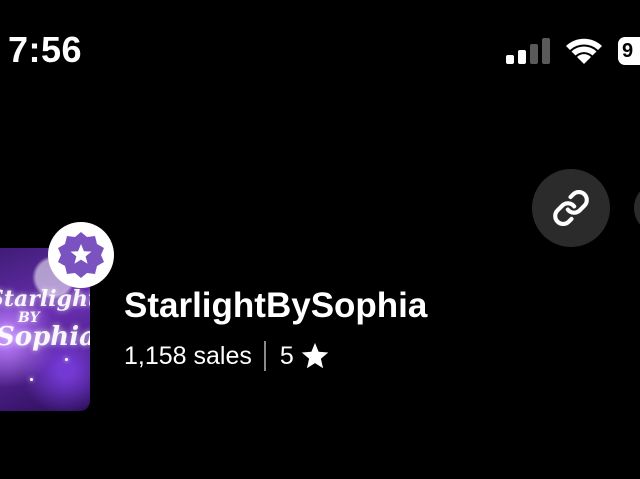 Image resolution: width=640 pixels, height=479 pixels. Describe the element at coordinates (188, 356) in the screenshot. I see `sales-count: 1,158 sales` at that location.